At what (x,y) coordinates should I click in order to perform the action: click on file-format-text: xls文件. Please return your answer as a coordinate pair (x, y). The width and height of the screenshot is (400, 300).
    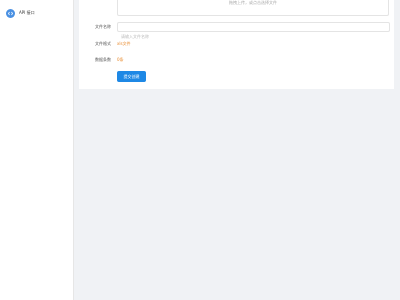
    Looking at the image, I should click on (124, 43).